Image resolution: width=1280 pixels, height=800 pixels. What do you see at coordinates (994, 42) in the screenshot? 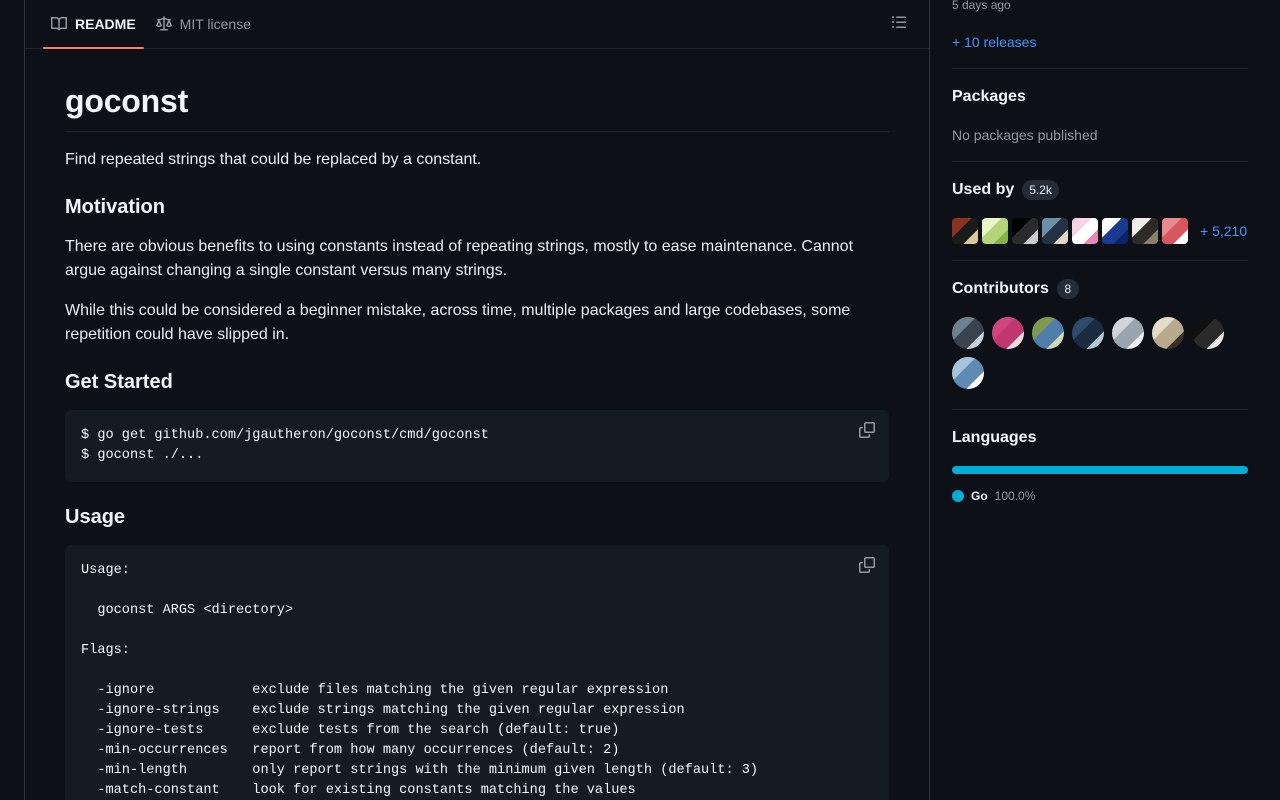
I see `more-releases-link: + 10 releases` at bounding box center [994, 42].